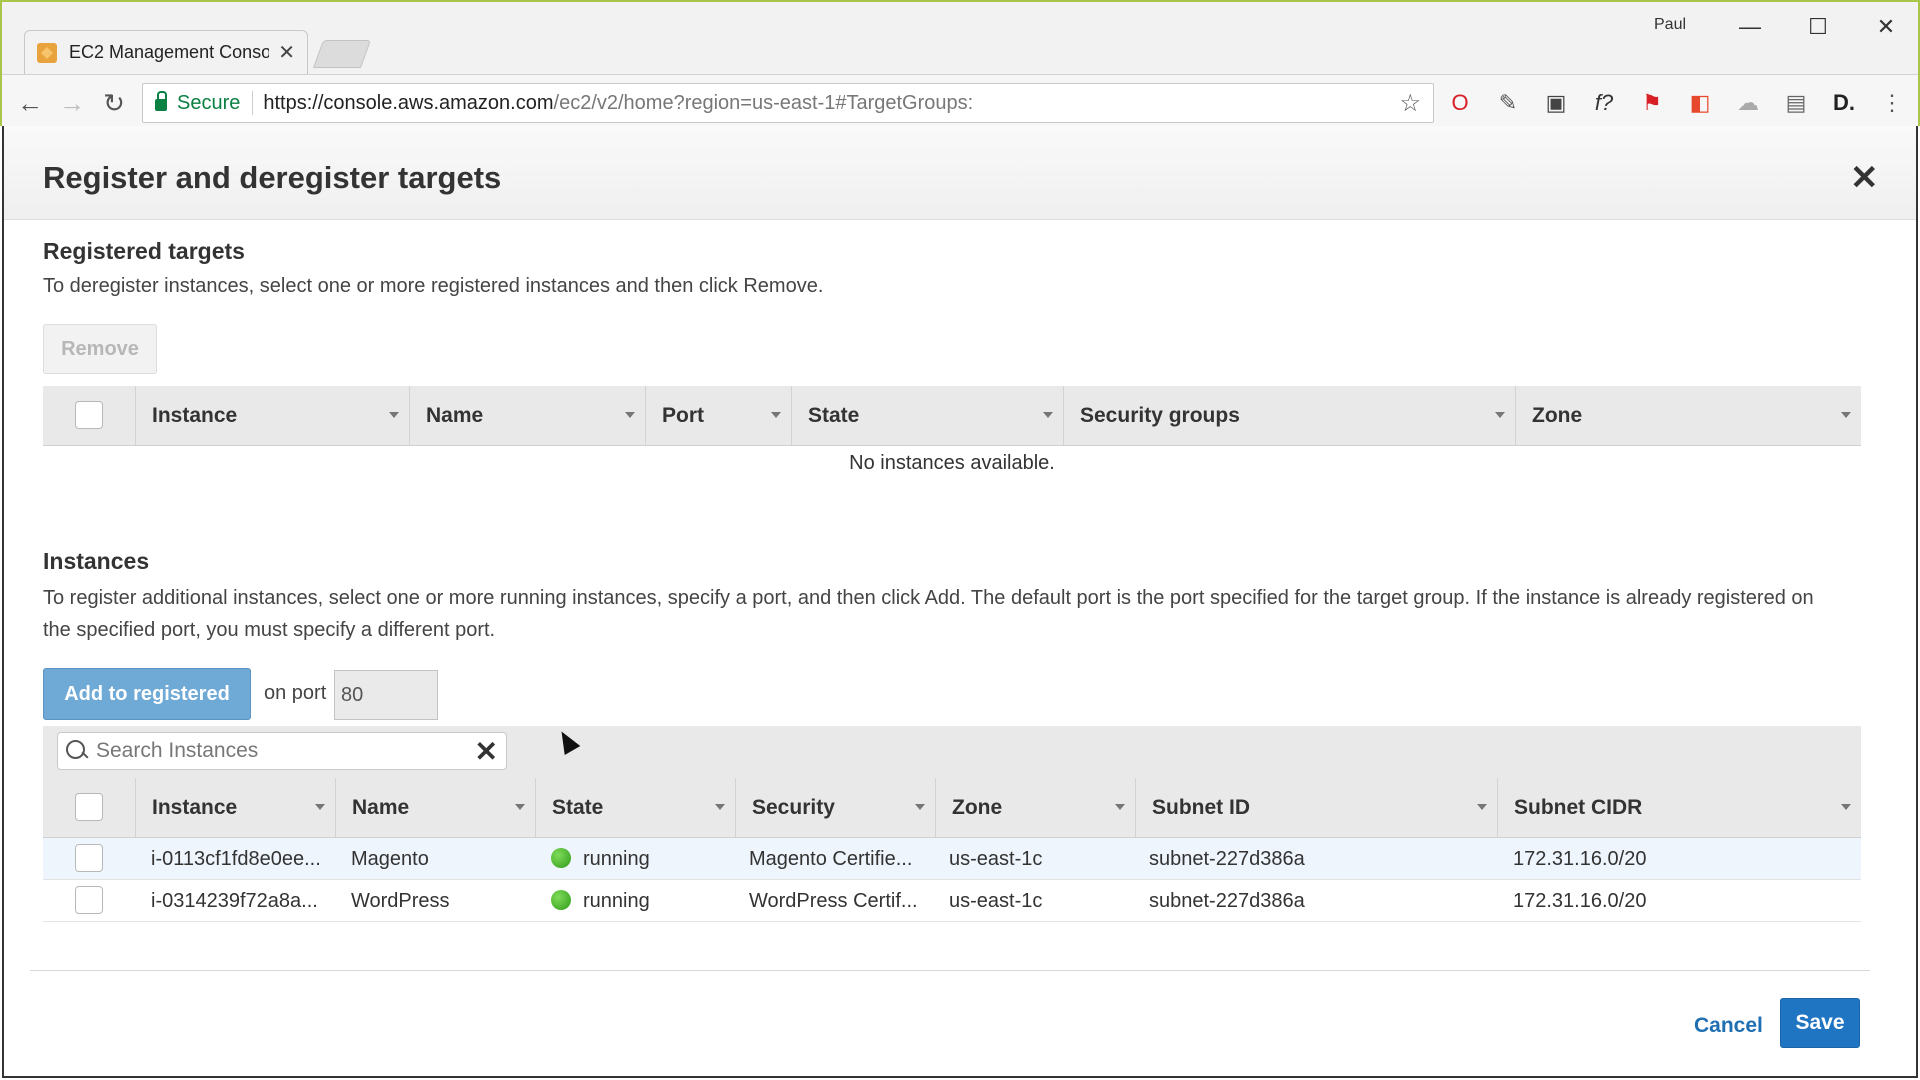  What do you see at coordinates (683, 415) in the screenshot?
I see `col-label: Port` at bounding box center [683, 415].